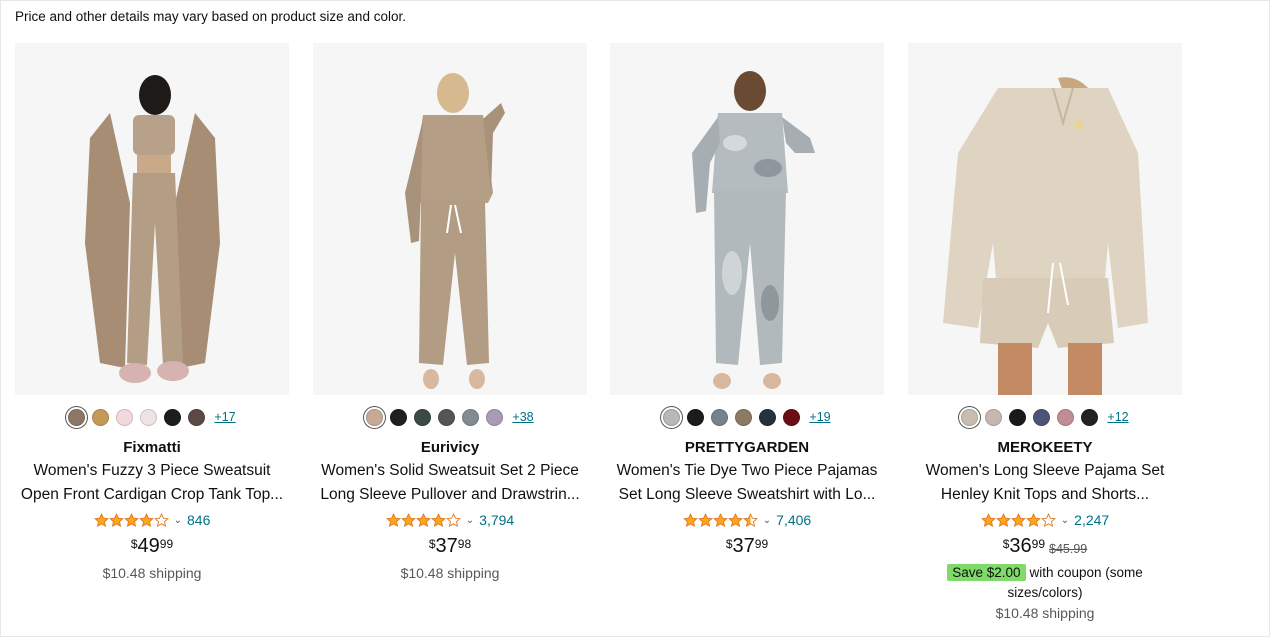 The height and width of the screenshot is (637, 1270). Describe the element at coordinates (1045, 447) in the screenshot. I see `brand-name: MEROKEETY` at that location.